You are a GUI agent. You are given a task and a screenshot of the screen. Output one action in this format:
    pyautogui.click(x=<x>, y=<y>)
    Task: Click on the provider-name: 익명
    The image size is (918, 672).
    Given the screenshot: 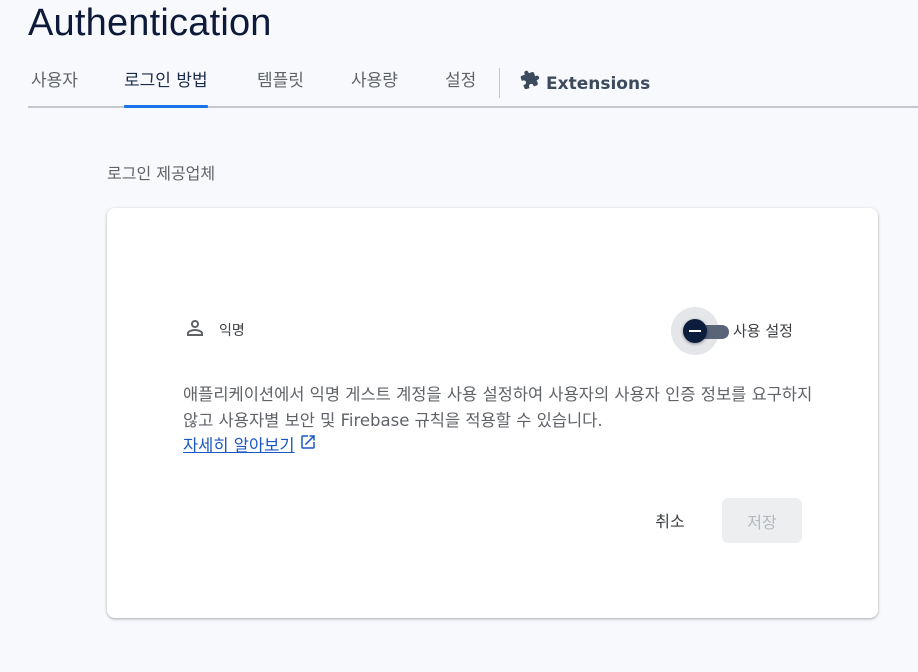 What is the action you would take?
    pyautogui.click(x=232, y=331)
    